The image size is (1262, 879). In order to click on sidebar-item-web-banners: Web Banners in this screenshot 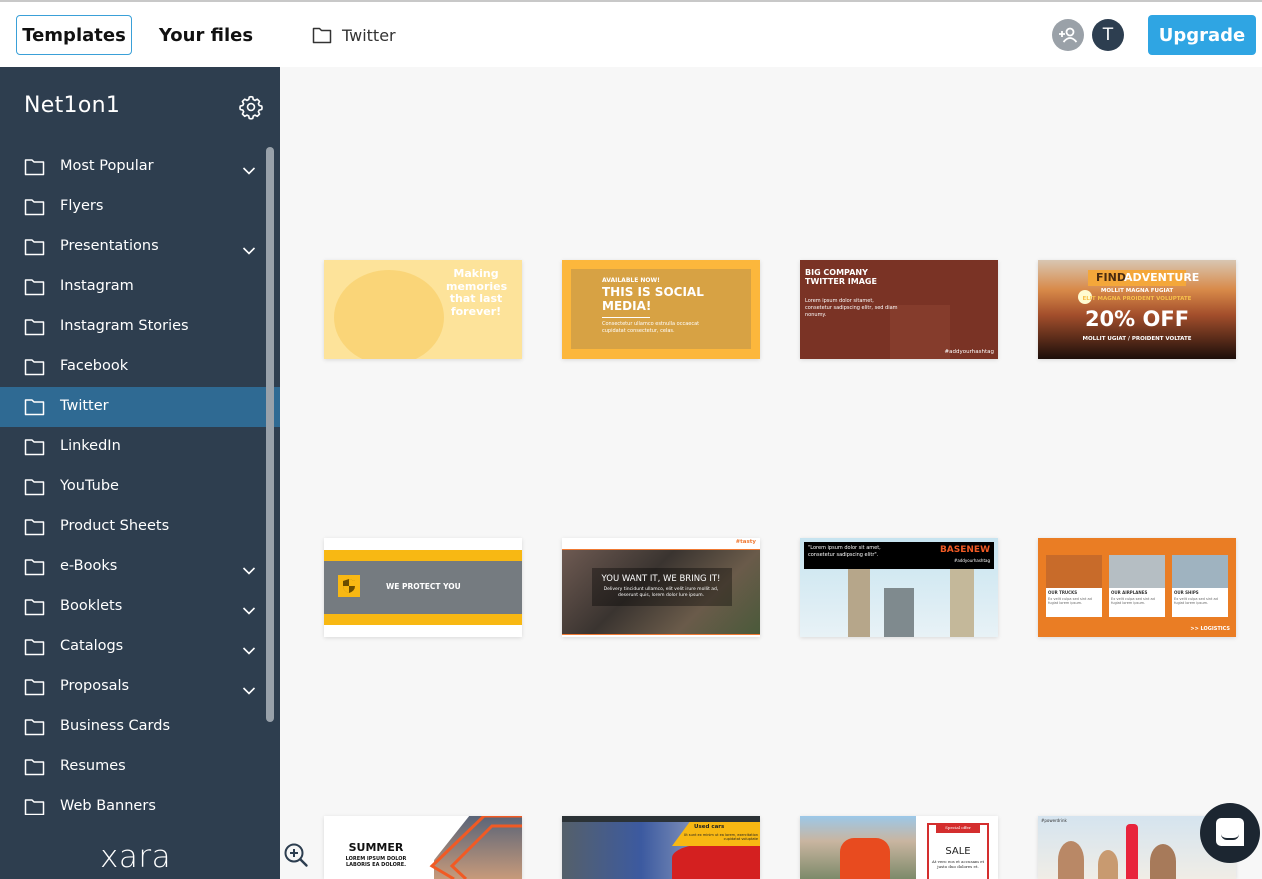, I will do `click(140, 801)`.